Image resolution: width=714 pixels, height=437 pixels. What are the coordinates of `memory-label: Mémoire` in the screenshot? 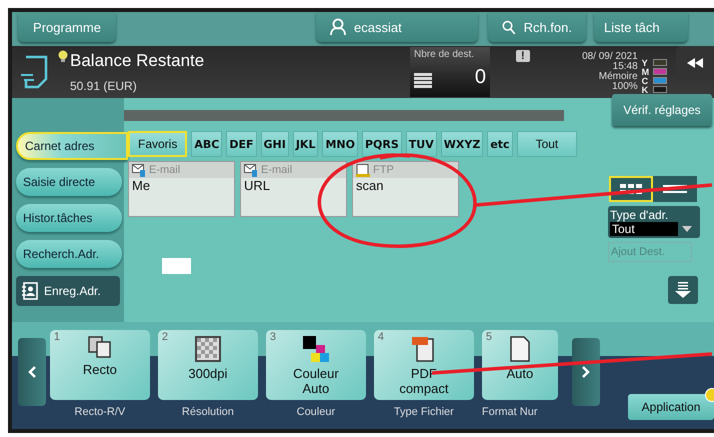 It's located at (618, 77).